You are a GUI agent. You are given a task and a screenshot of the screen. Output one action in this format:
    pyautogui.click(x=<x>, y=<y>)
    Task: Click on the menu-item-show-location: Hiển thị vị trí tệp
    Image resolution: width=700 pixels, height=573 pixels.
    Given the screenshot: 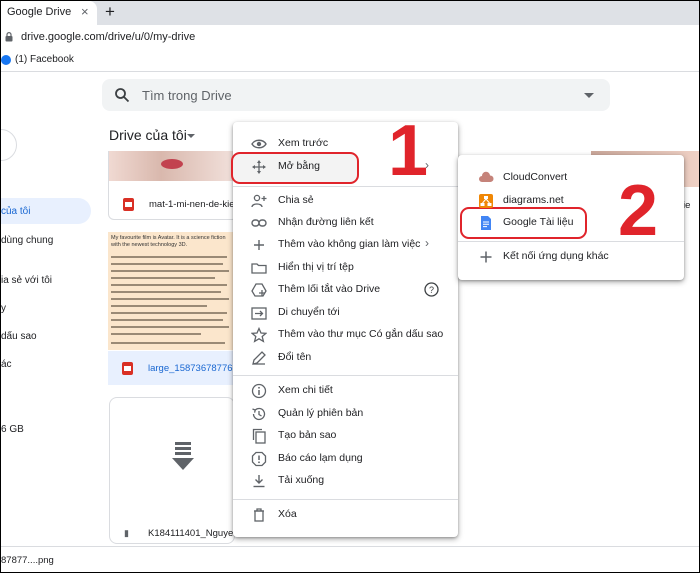 What is the action you would take?
    pyautogui.click(x=345, y=268)
    